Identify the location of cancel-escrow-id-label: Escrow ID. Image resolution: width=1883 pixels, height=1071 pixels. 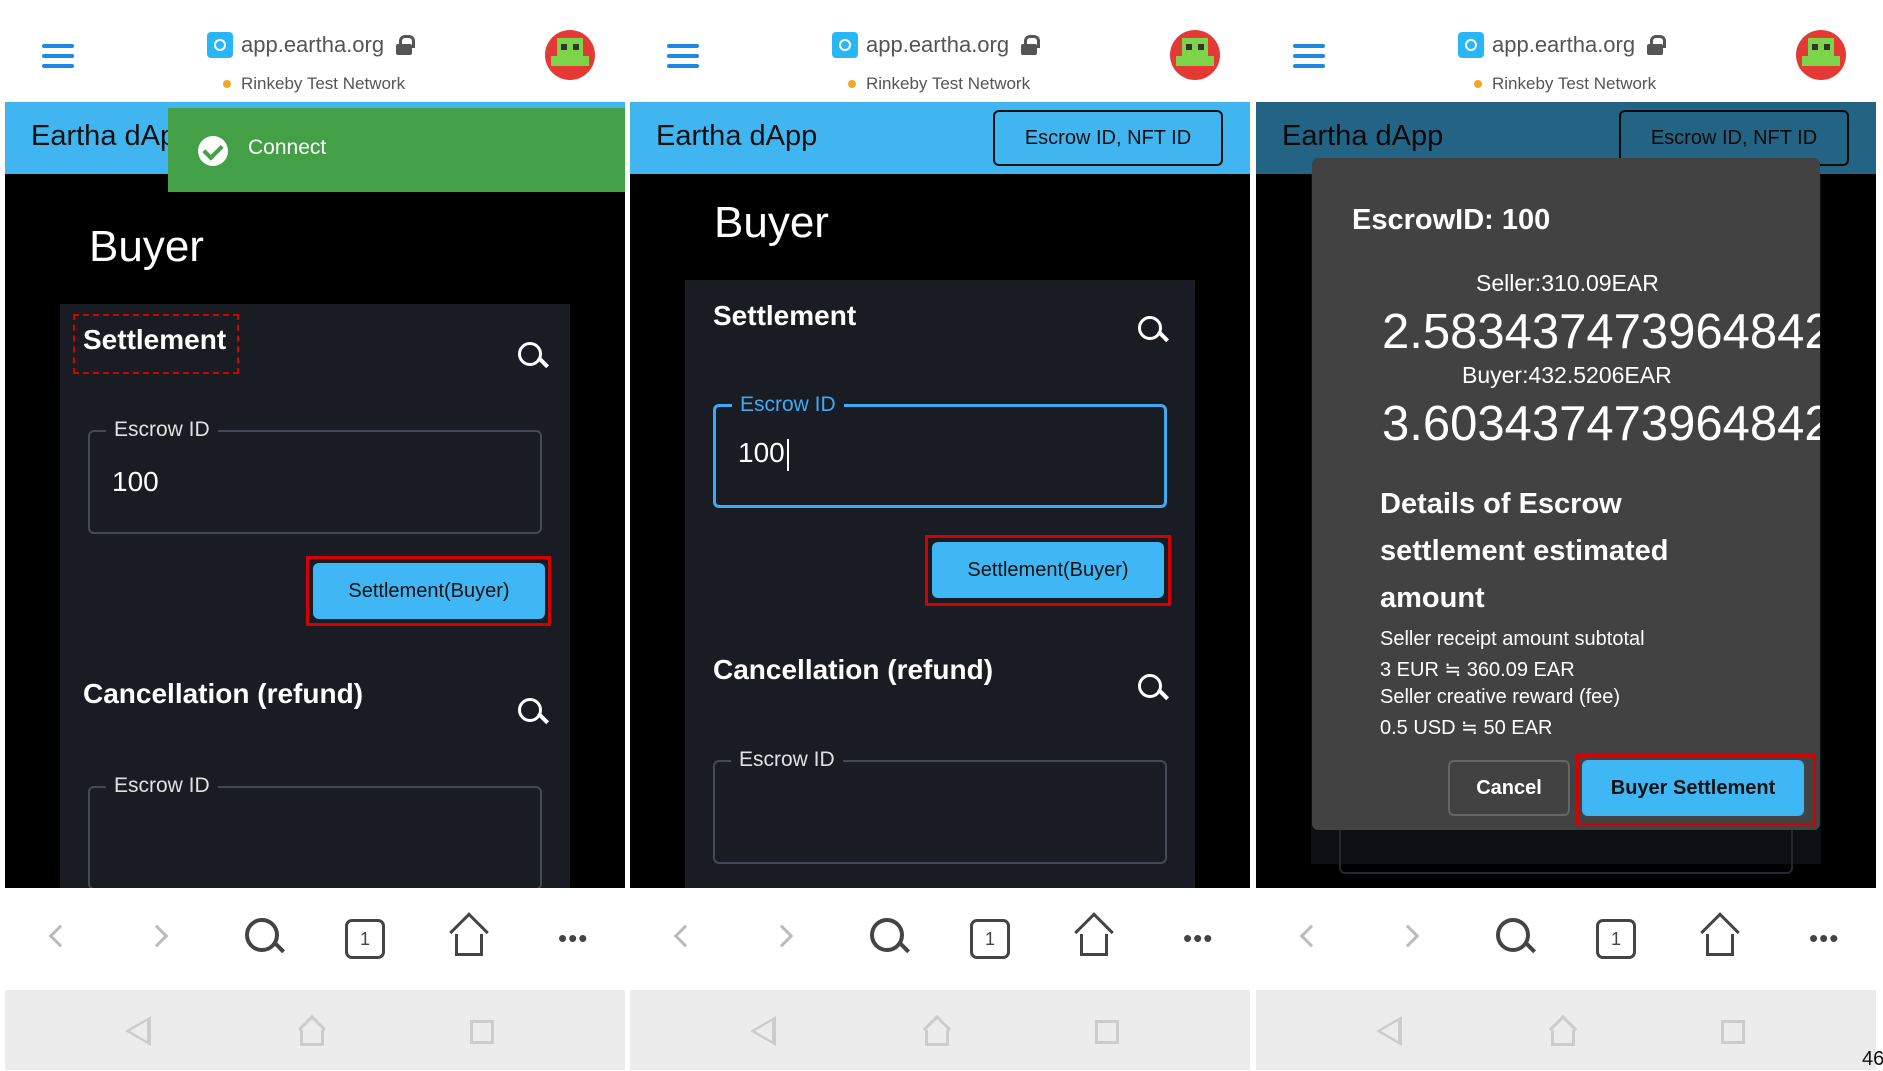
(162, 786).